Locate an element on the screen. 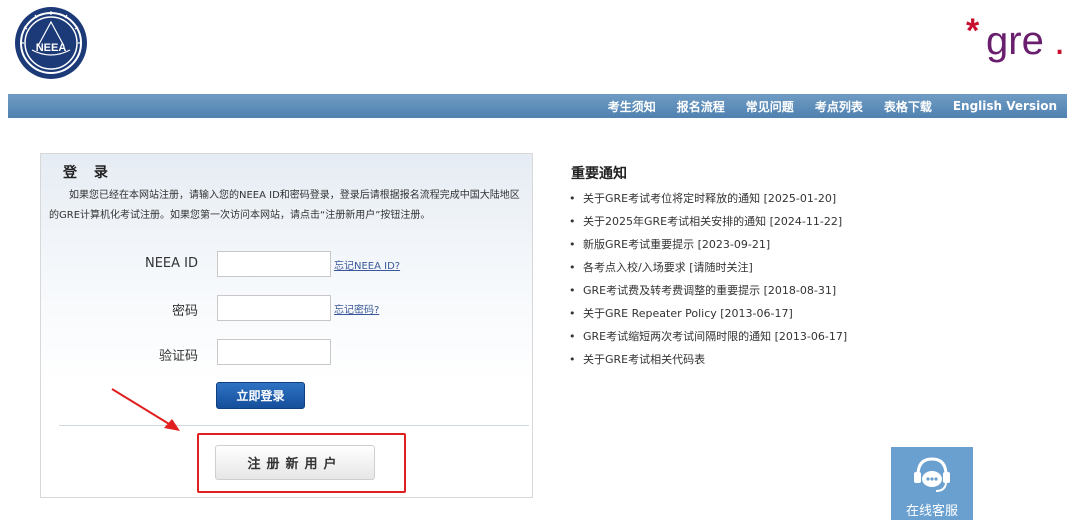  nav-item-exam-notes: 考生须知 is located at coordinates (632, 106).